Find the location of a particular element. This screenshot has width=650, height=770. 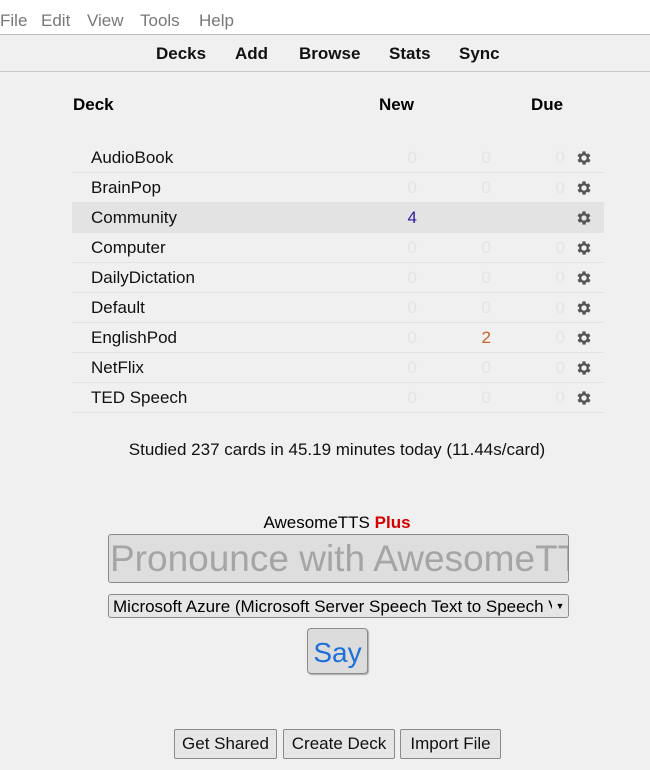

deck-name: TED Speech is located at coordinates (139, 398).